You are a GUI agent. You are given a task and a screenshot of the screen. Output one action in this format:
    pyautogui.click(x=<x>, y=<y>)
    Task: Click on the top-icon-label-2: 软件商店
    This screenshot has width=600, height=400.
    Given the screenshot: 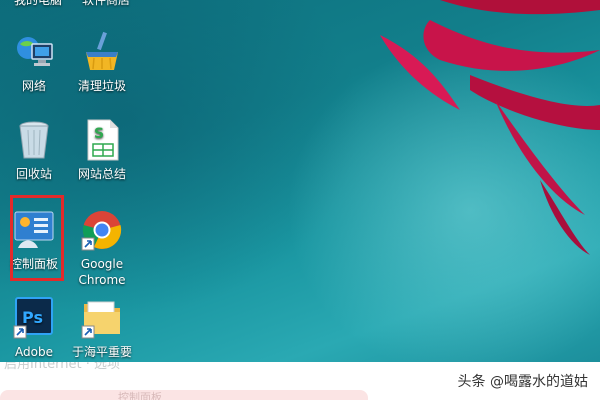 What is the action you would take?
    pyautogui.click(x=106, y=3)
    